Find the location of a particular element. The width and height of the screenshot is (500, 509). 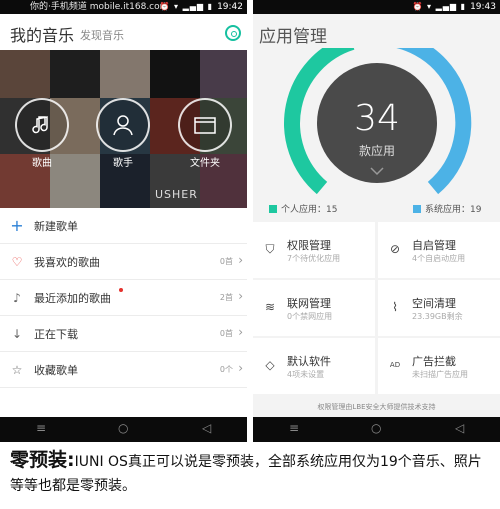

tile-subtitle: 未扫描广告应用 is located at coordinates (440, 374).